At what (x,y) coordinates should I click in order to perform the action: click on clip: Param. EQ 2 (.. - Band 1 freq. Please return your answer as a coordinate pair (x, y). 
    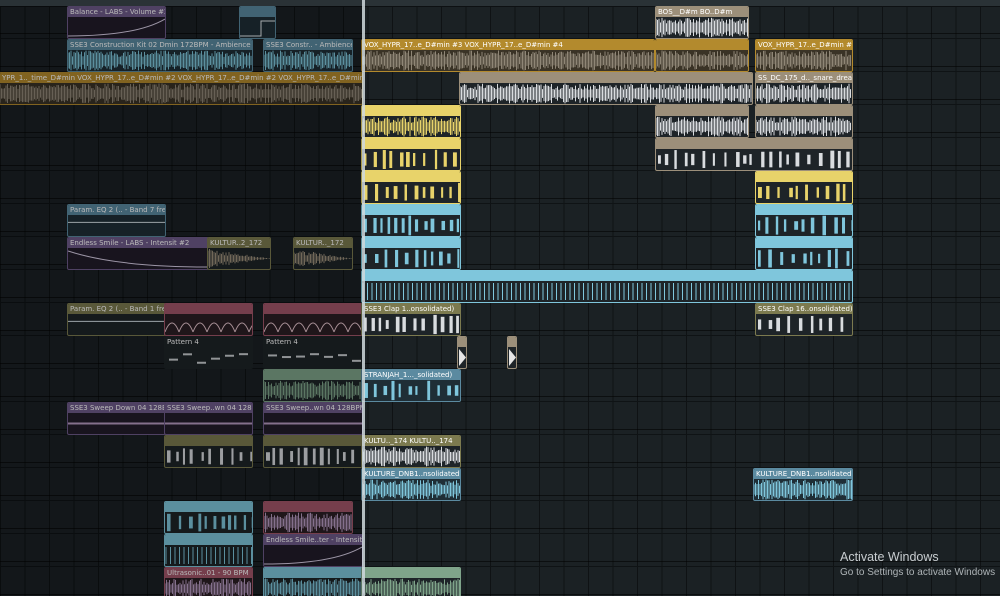
    Looking at the image, I should click on (116, 319).